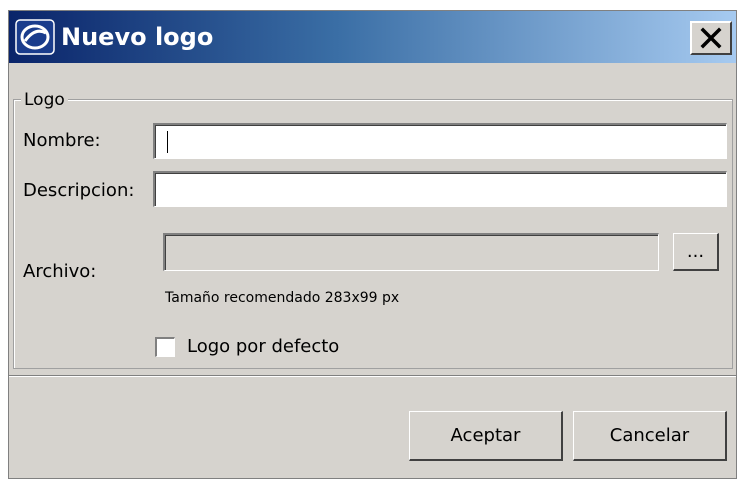  I want to click on app-logo-icon, so click(35, 37).